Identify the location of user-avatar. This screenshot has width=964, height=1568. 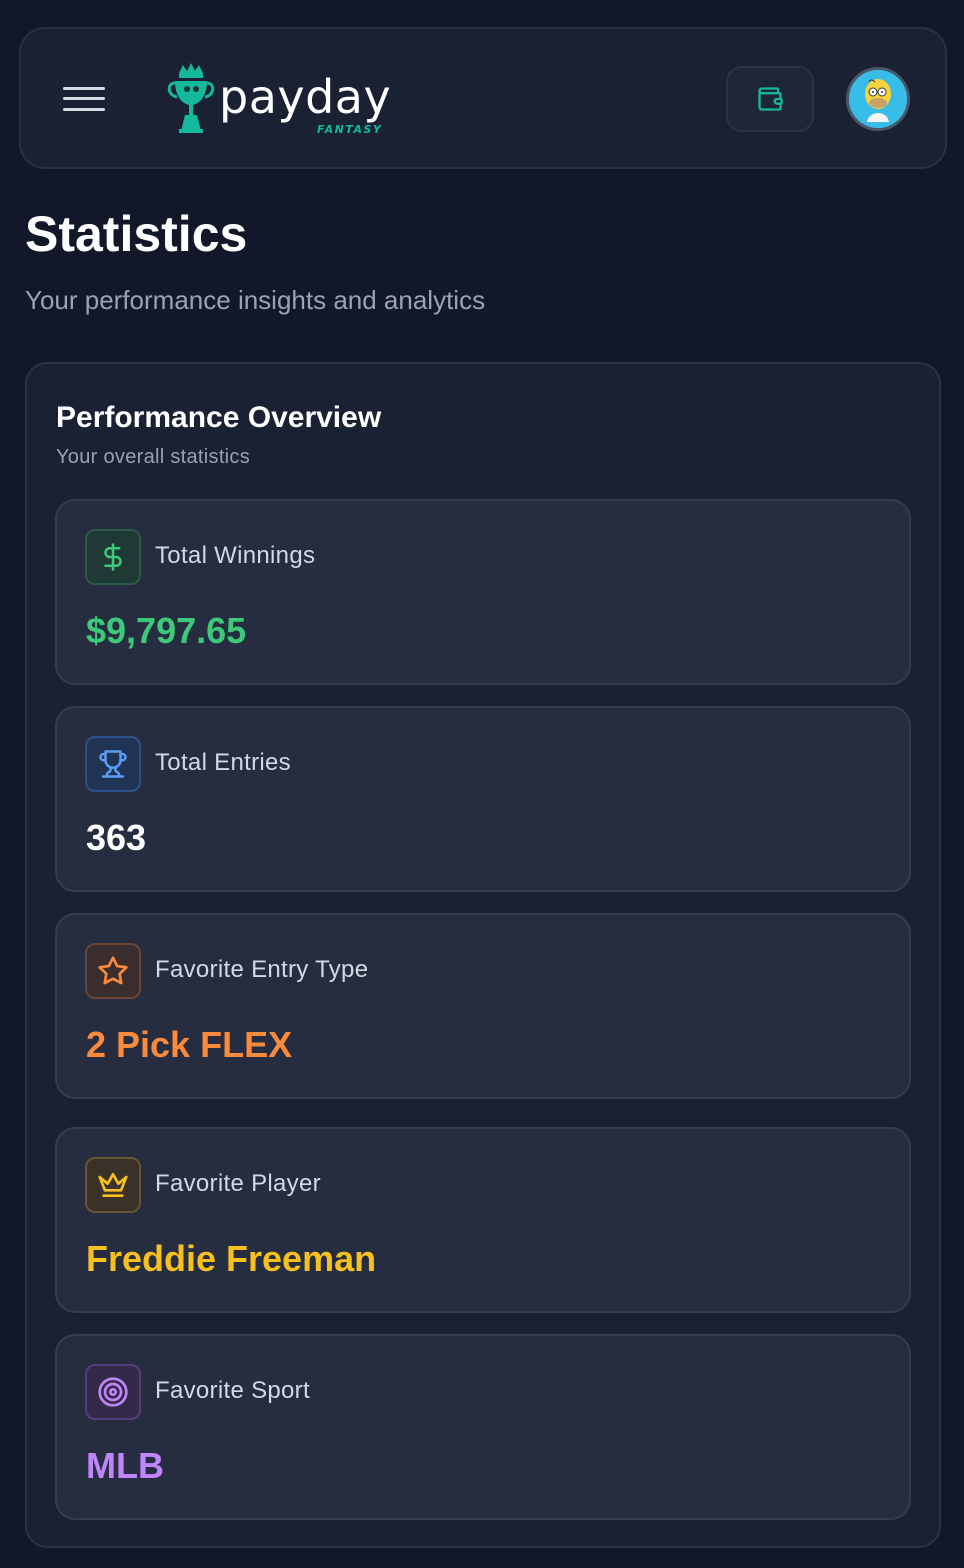
(878, 99).